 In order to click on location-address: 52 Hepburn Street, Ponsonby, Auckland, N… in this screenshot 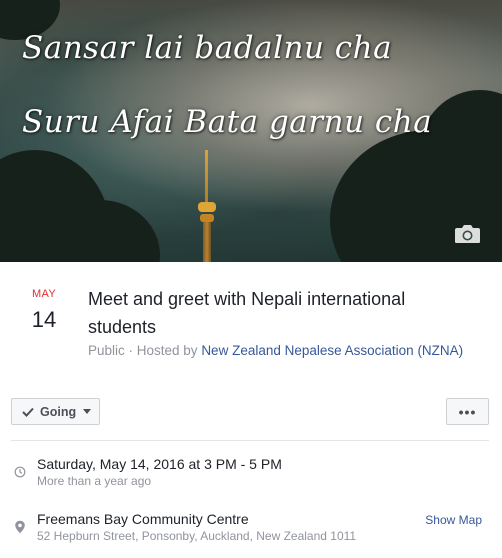, I will do `click(197, 536)`.